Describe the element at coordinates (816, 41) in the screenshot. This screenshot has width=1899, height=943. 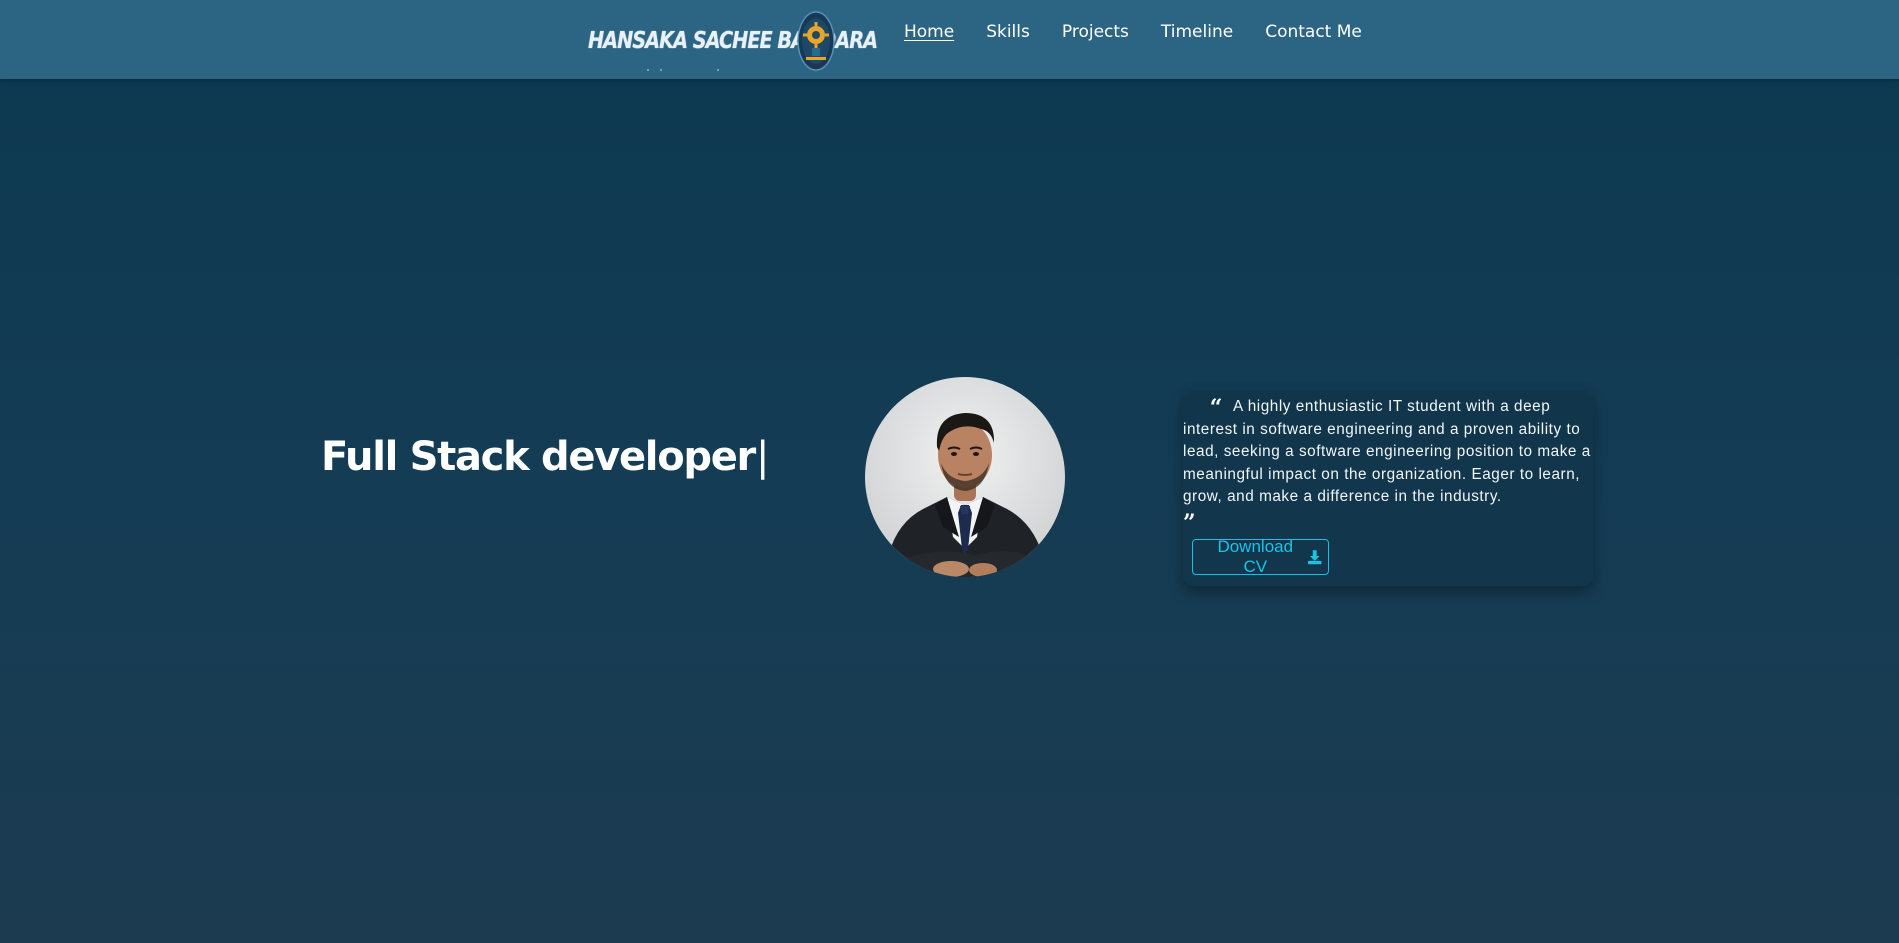
I see `gear-emblem-icon` at that location.